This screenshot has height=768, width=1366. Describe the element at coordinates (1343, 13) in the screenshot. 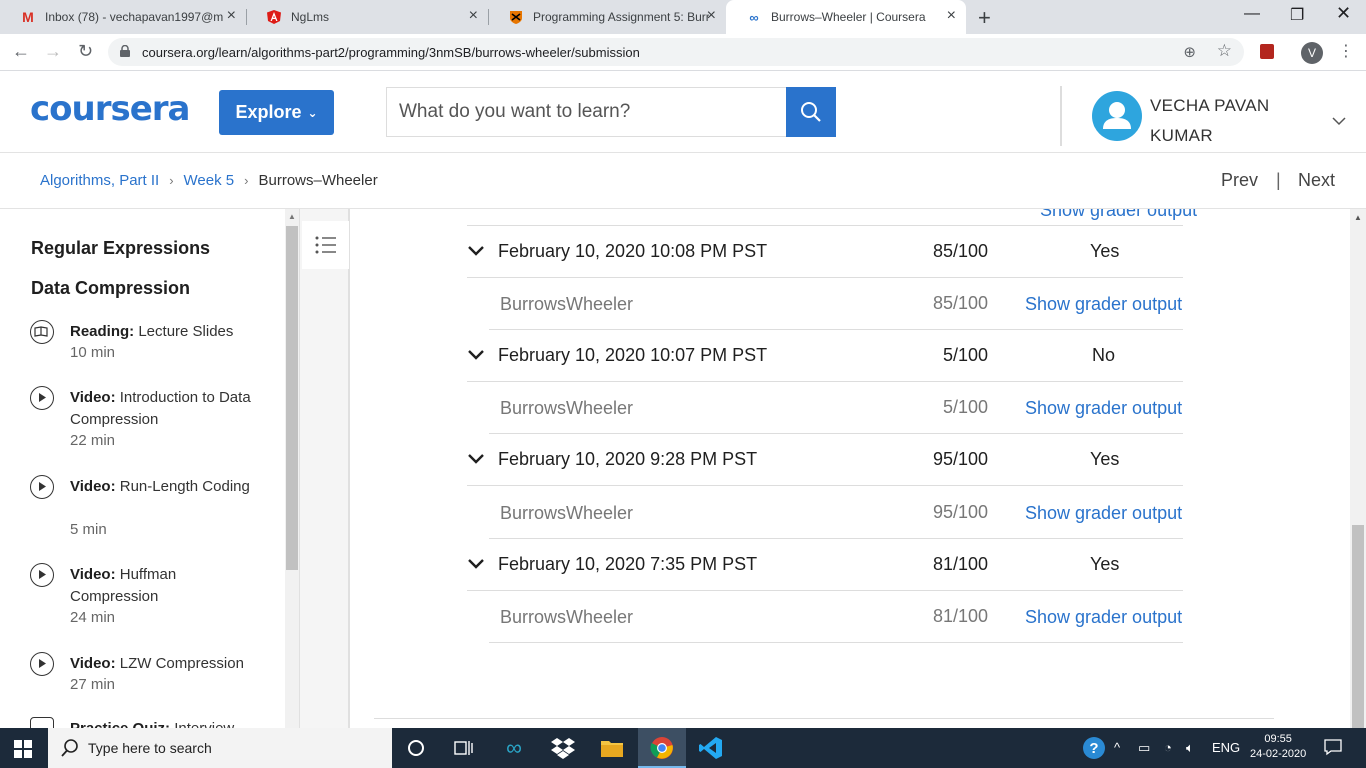

I see `window-close-icon: ✕` at that location.